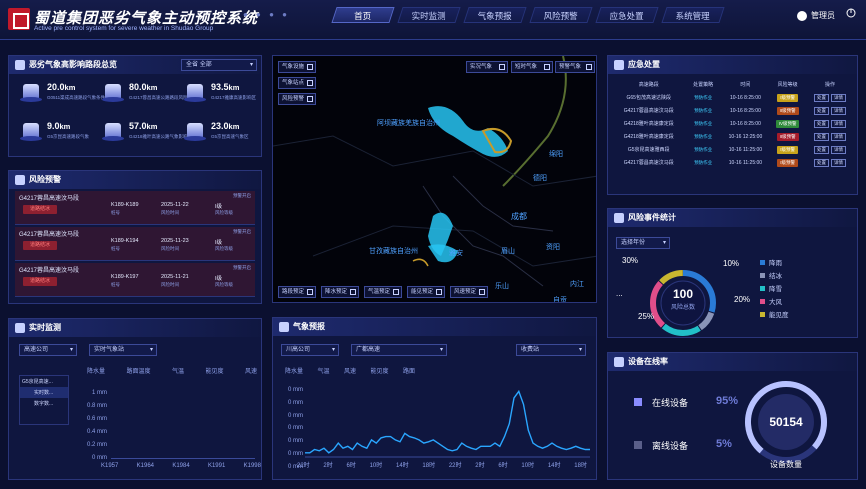 Image resolution: width=866 pixels, height=489 pixels. I want to click on road-cell: G5京昆高速雅西段, so click(648, 150).